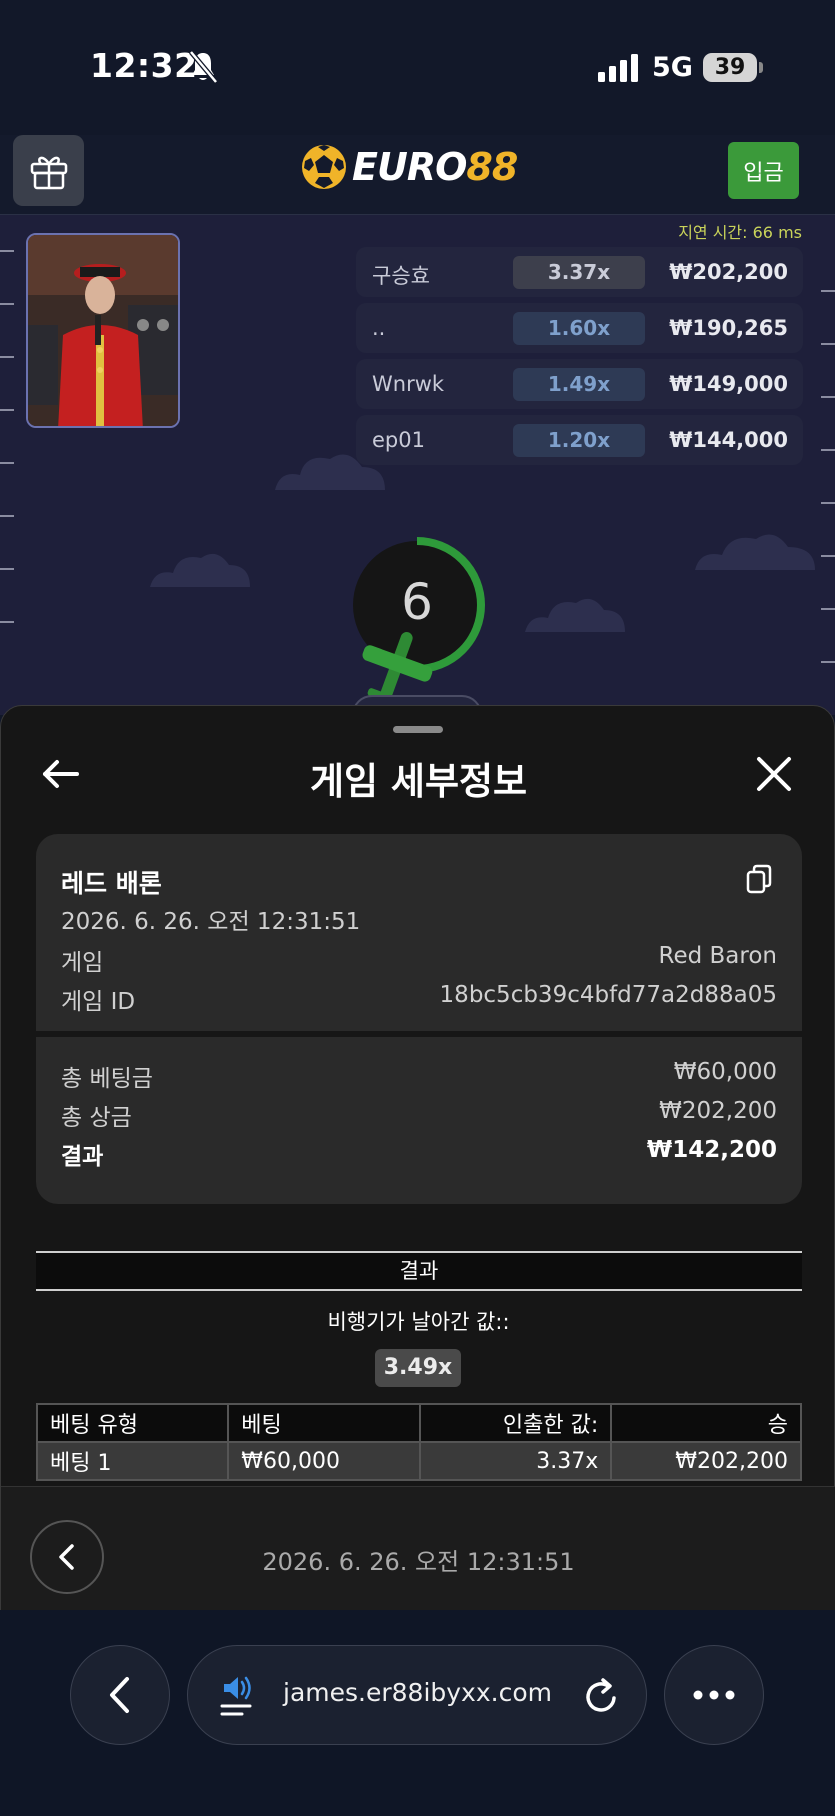 The image size is (835, 1816). I want to click on player-multiplier: 1.49x, so click(579, 384).